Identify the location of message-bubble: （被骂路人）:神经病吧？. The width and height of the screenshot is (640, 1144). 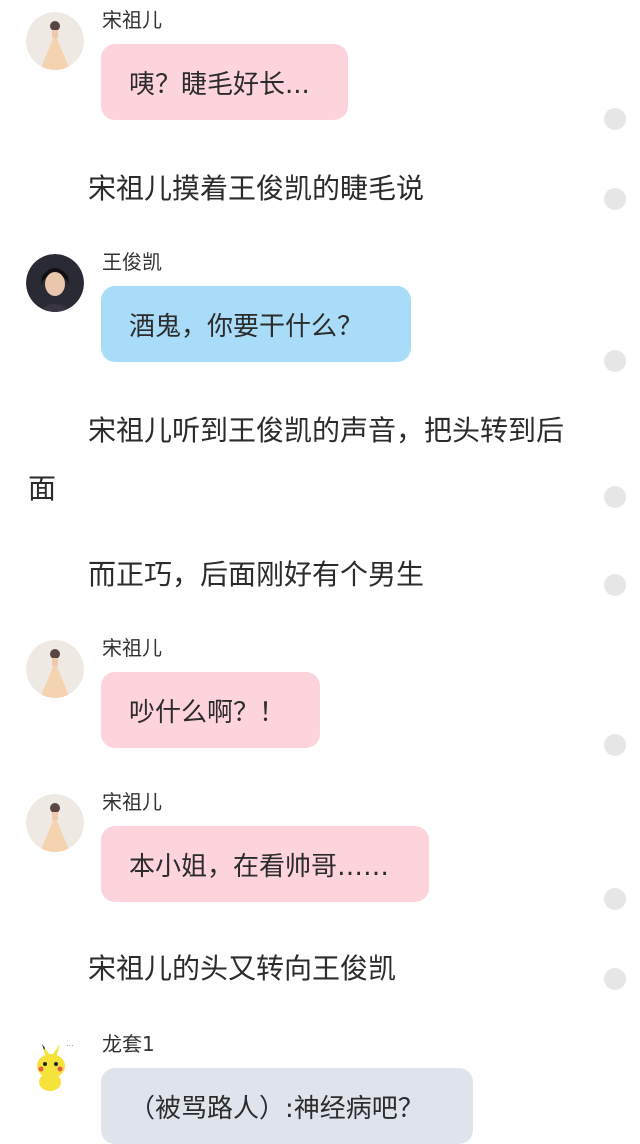
(287, 1106).